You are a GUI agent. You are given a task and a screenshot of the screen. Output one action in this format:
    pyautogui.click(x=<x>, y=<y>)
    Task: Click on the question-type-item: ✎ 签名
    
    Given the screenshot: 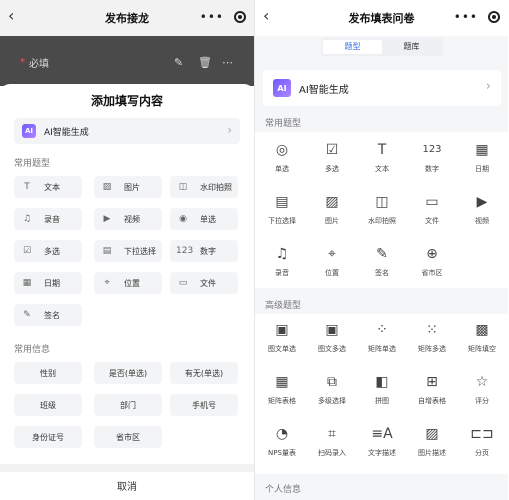 What is the action you would take?
    pyautogui.click(x=382, y=261)
    